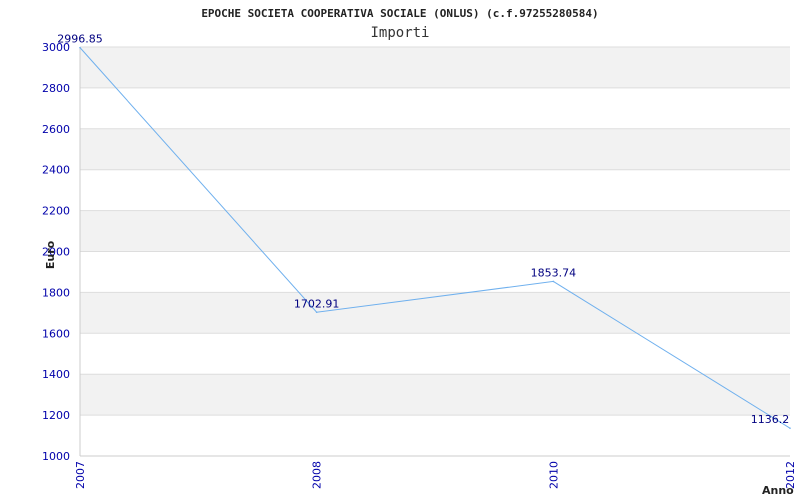 The image size is (800, 500). Describe the element at coordinates (553, 475) in the screenshot. I see `x-tick-label: 2010` at that location.